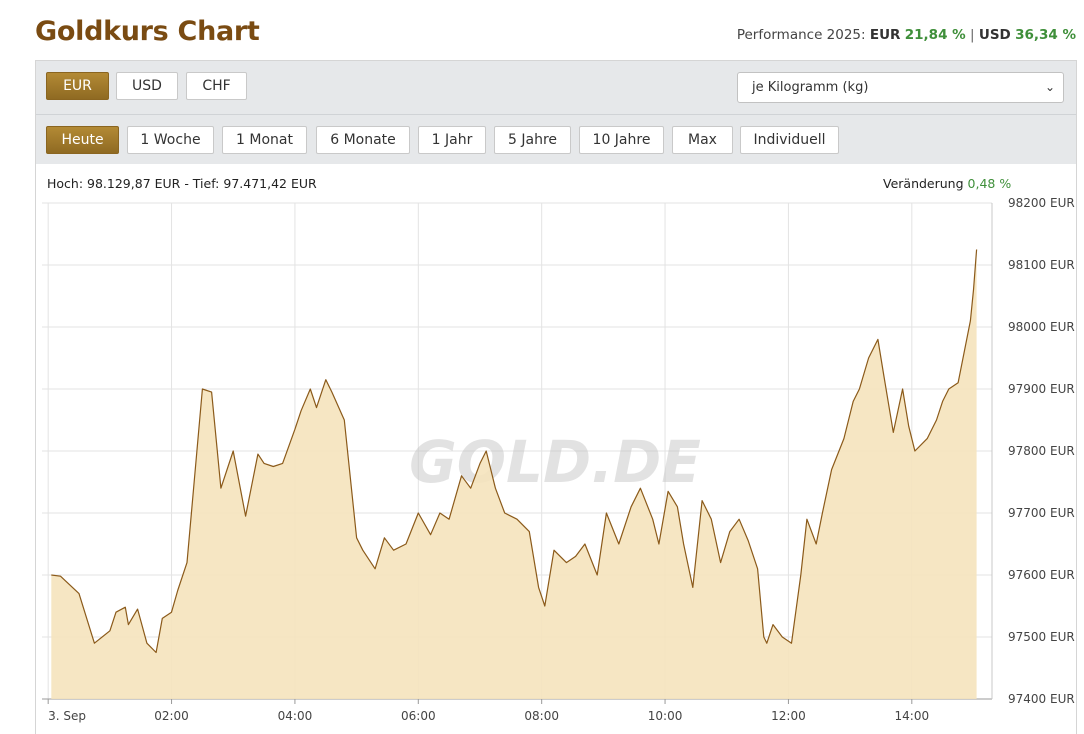 The height and width of the screenshot is (734, 1084). What do you see at coordinates (1041, 575) in the screenshot?
I see `y-tick-label: 97600 EUR` at bounding box center [1041, 575].